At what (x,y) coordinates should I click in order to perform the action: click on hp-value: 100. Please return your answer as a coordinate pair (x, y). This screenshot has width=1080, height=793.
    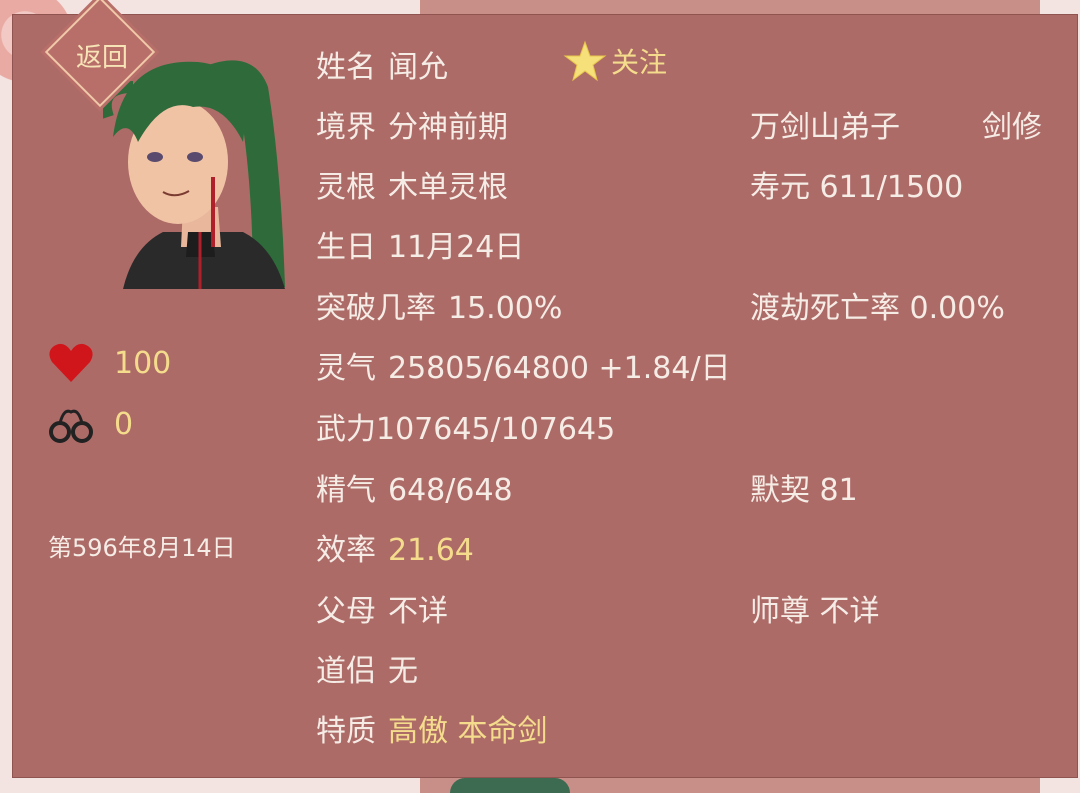
    Looking at the image, I should click on (143, 363).